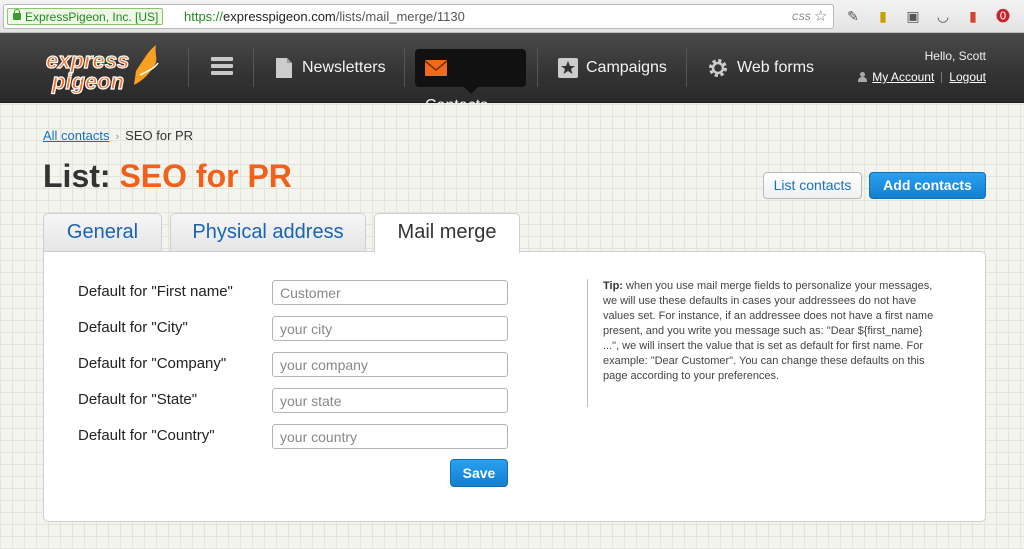 The height and width of the screenshot is (549, 1024). I want to click on account-divider, so click(942, 78).